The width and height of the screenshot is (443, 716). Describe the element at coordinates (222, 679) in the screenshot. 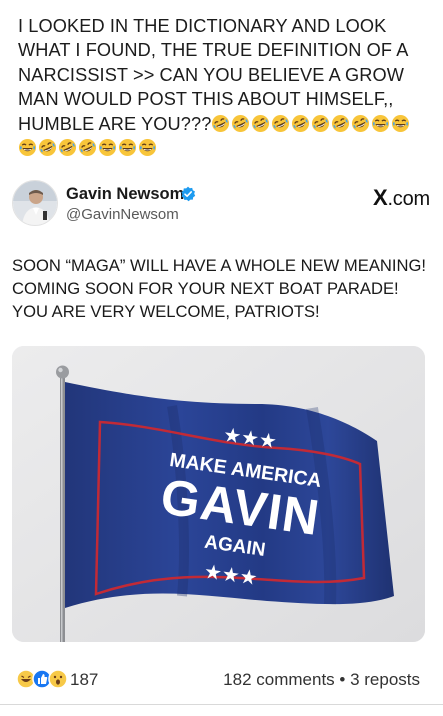

I see `post-footer: 187 182 comments • 3 reposts` at that location.